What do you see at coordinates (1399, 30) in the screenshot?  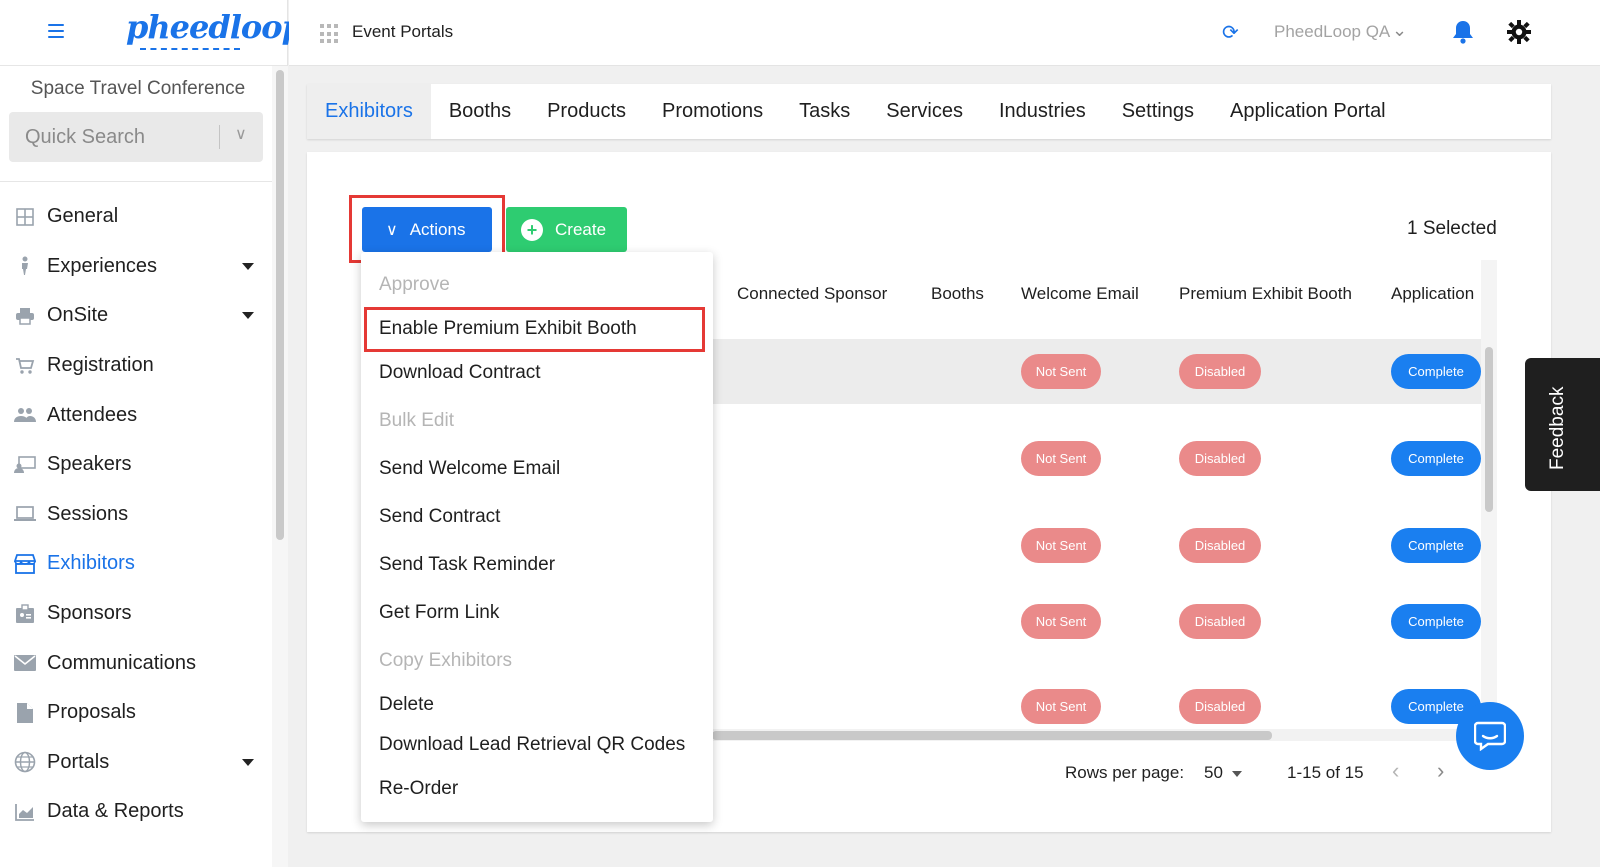 I see `chevron-down-icon: ⌄` at bounding box center [1399, 30].